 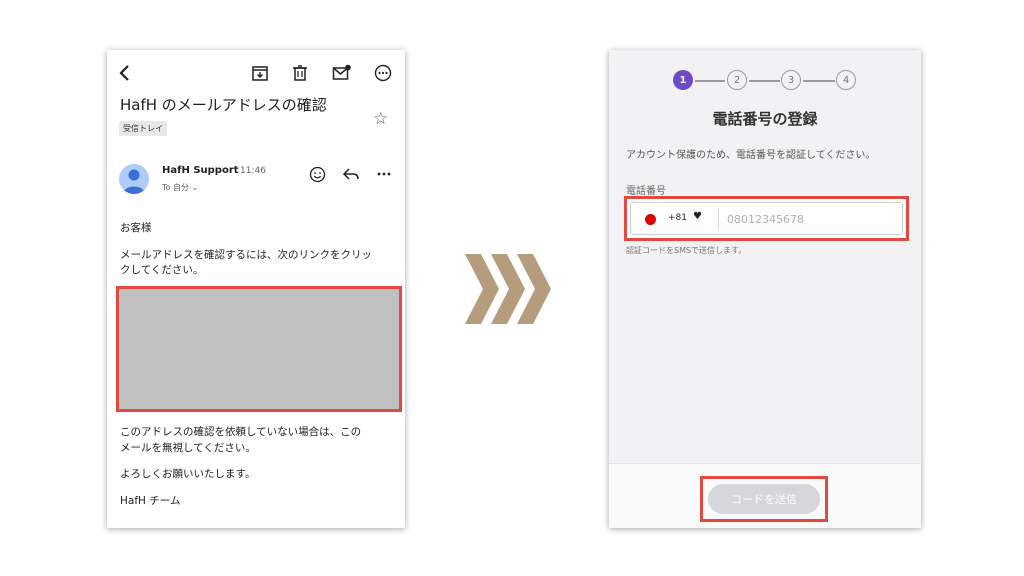 What do you see at coordinates (162, 270) in the screenshot?
I see `email-instruction-line2: クしてください。` at bounding box center [162, 270].